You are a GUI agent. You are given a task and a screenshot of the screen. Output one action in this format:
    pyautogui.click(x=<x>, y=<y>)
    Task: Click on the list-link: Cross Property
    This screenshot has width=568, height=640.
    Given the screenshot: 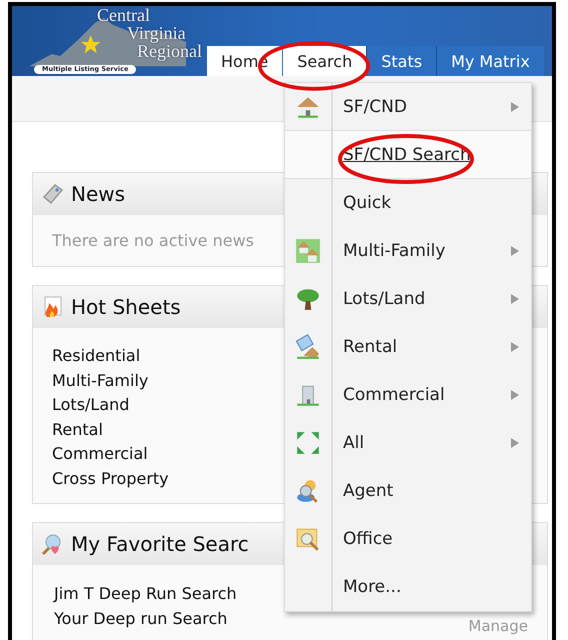 What is the action you would take?
    pyautogui.click(x=110, y=478)
    